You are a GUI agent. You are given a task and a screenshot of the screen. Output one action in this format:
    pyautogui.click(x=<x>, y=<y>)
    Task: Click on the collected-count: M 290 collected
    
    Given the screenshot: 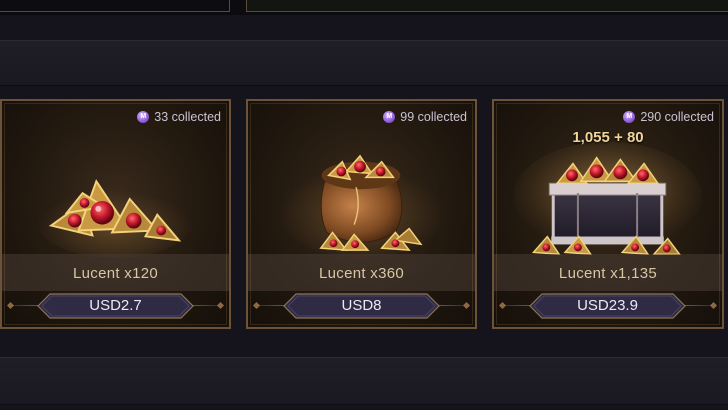 What is the action you would take?
    pyautogui.click(x=668, y=117)
    